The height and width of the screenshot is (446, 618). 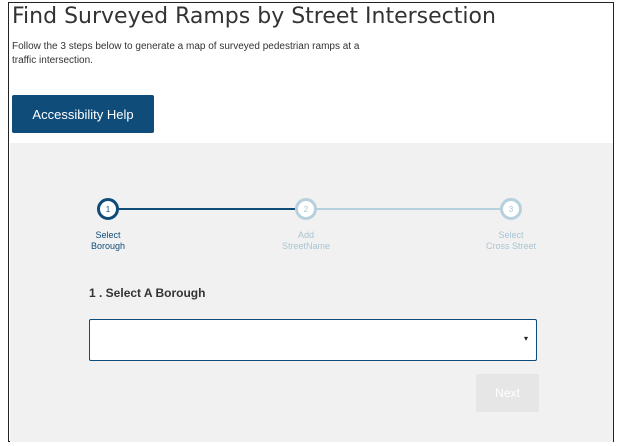 What do you see at coordinates (83, 114) in the screenshot?
I see `accessibility-help-button: Accessibility Help` at bounding box center [83, 114].